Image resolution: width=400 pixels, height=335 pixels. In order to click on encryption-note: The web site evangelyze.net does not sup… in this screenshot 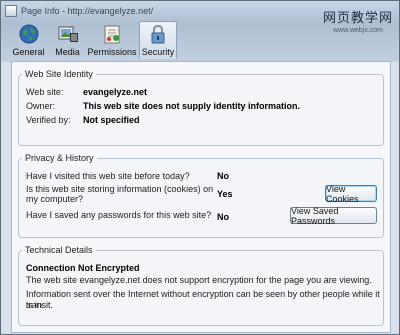, I will do `click(199, 280)`.